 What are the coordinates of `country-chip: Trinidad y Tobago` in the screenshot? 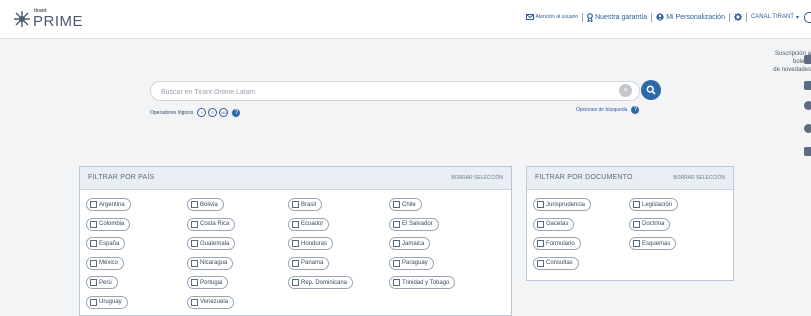 It's located at (422, 282).